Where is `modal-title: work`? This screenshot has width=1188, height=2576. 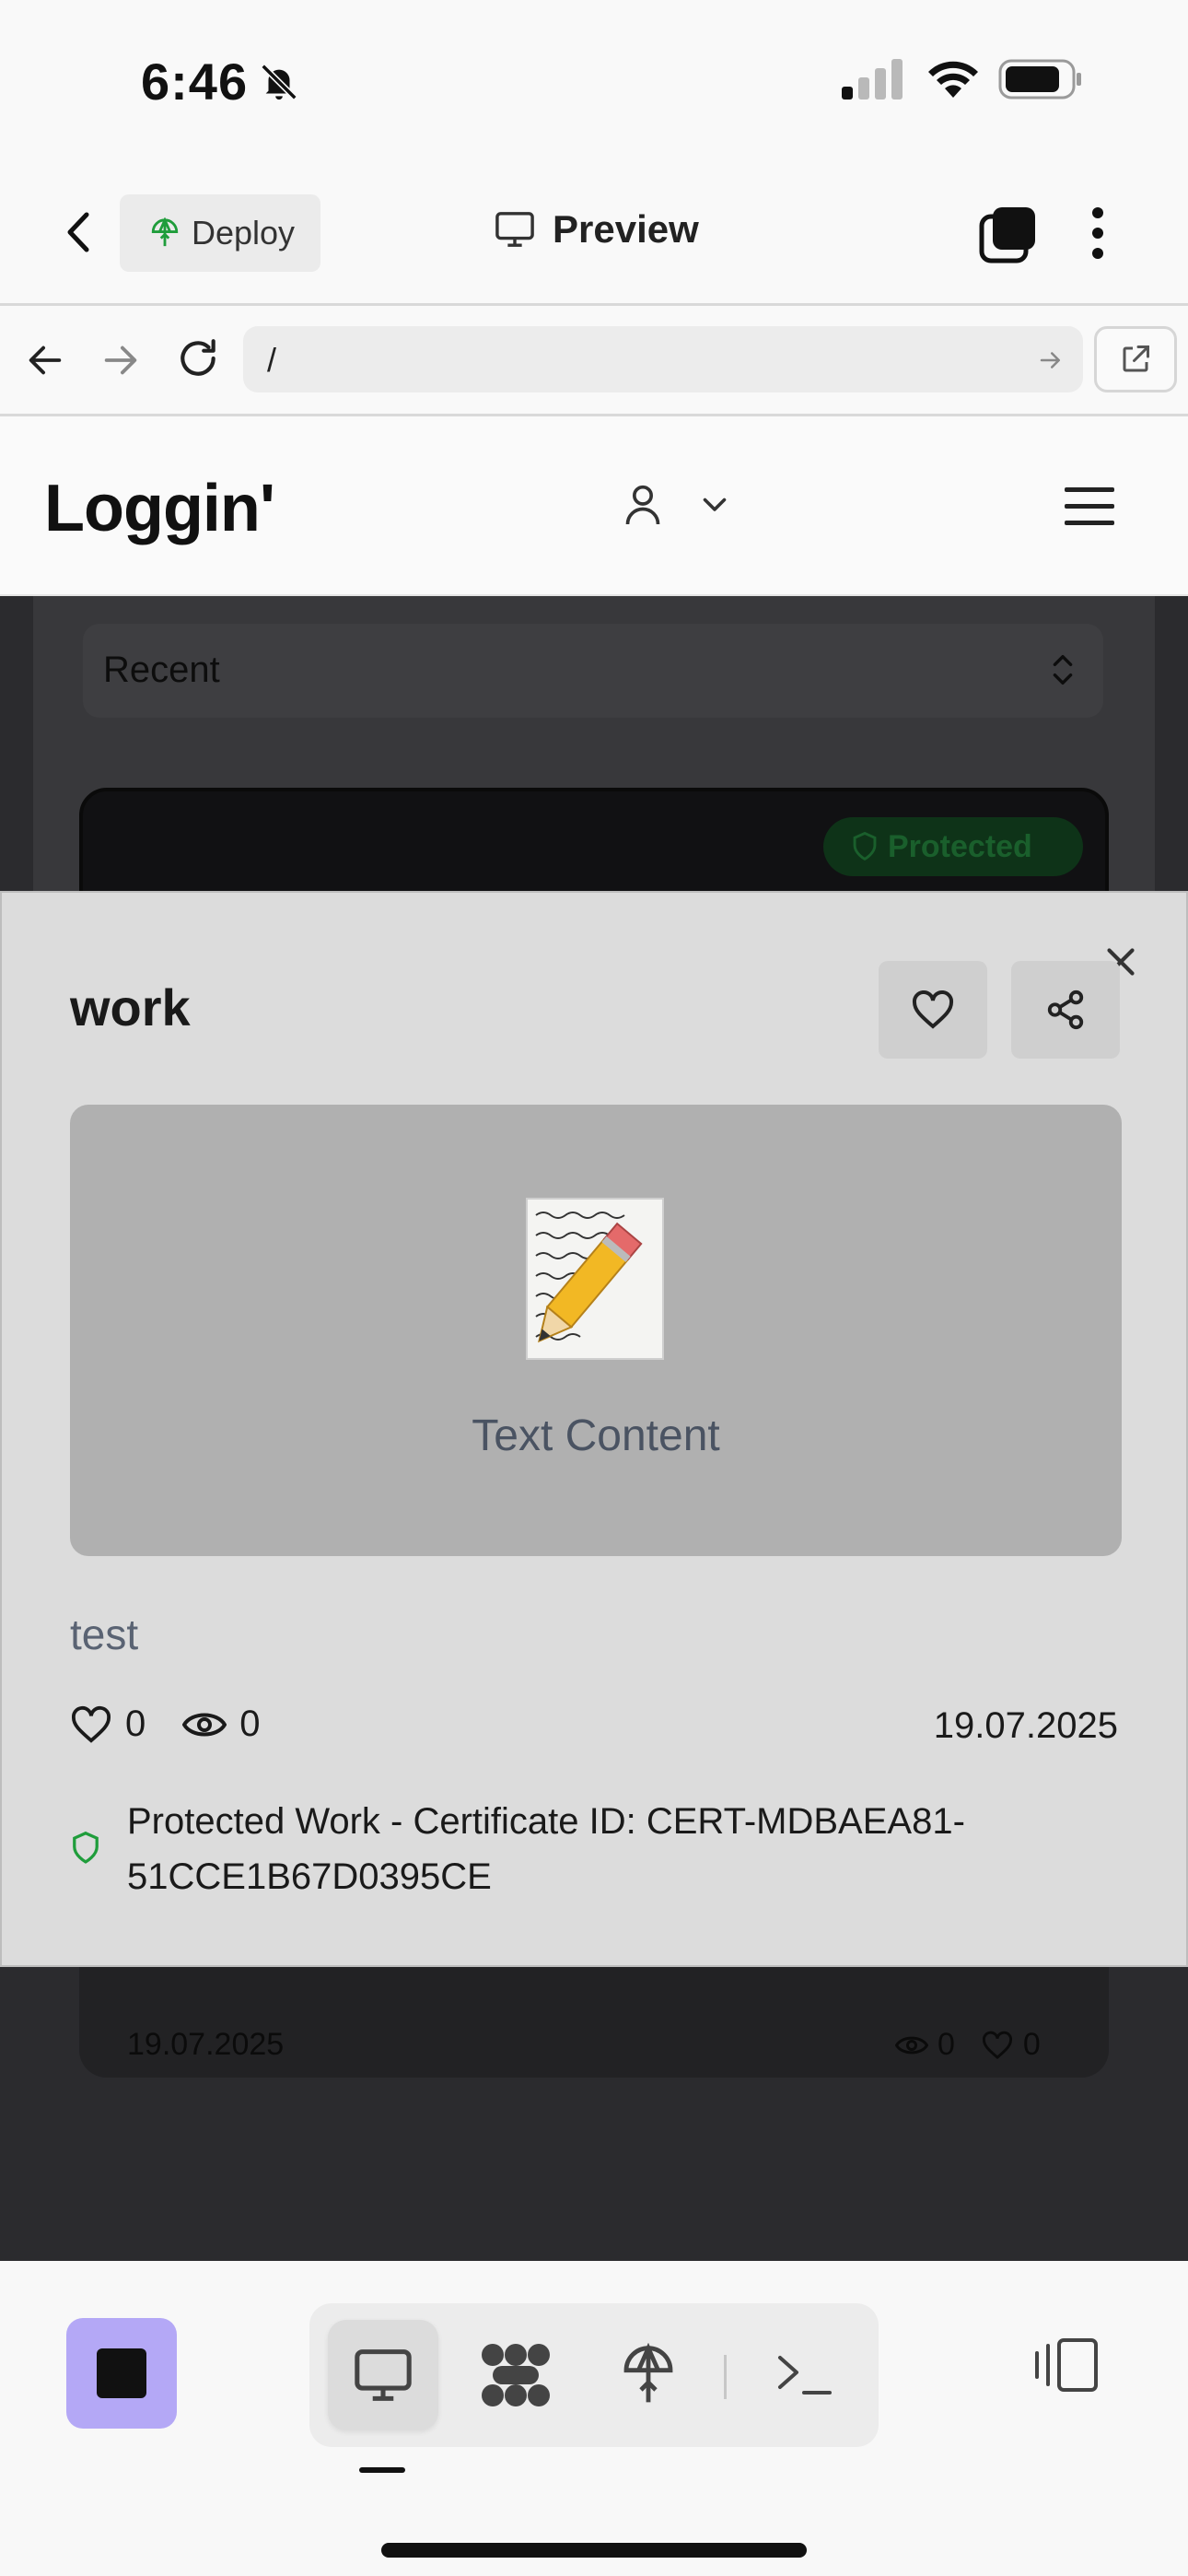
modal-title: work is located at coordinates (130, 1007).